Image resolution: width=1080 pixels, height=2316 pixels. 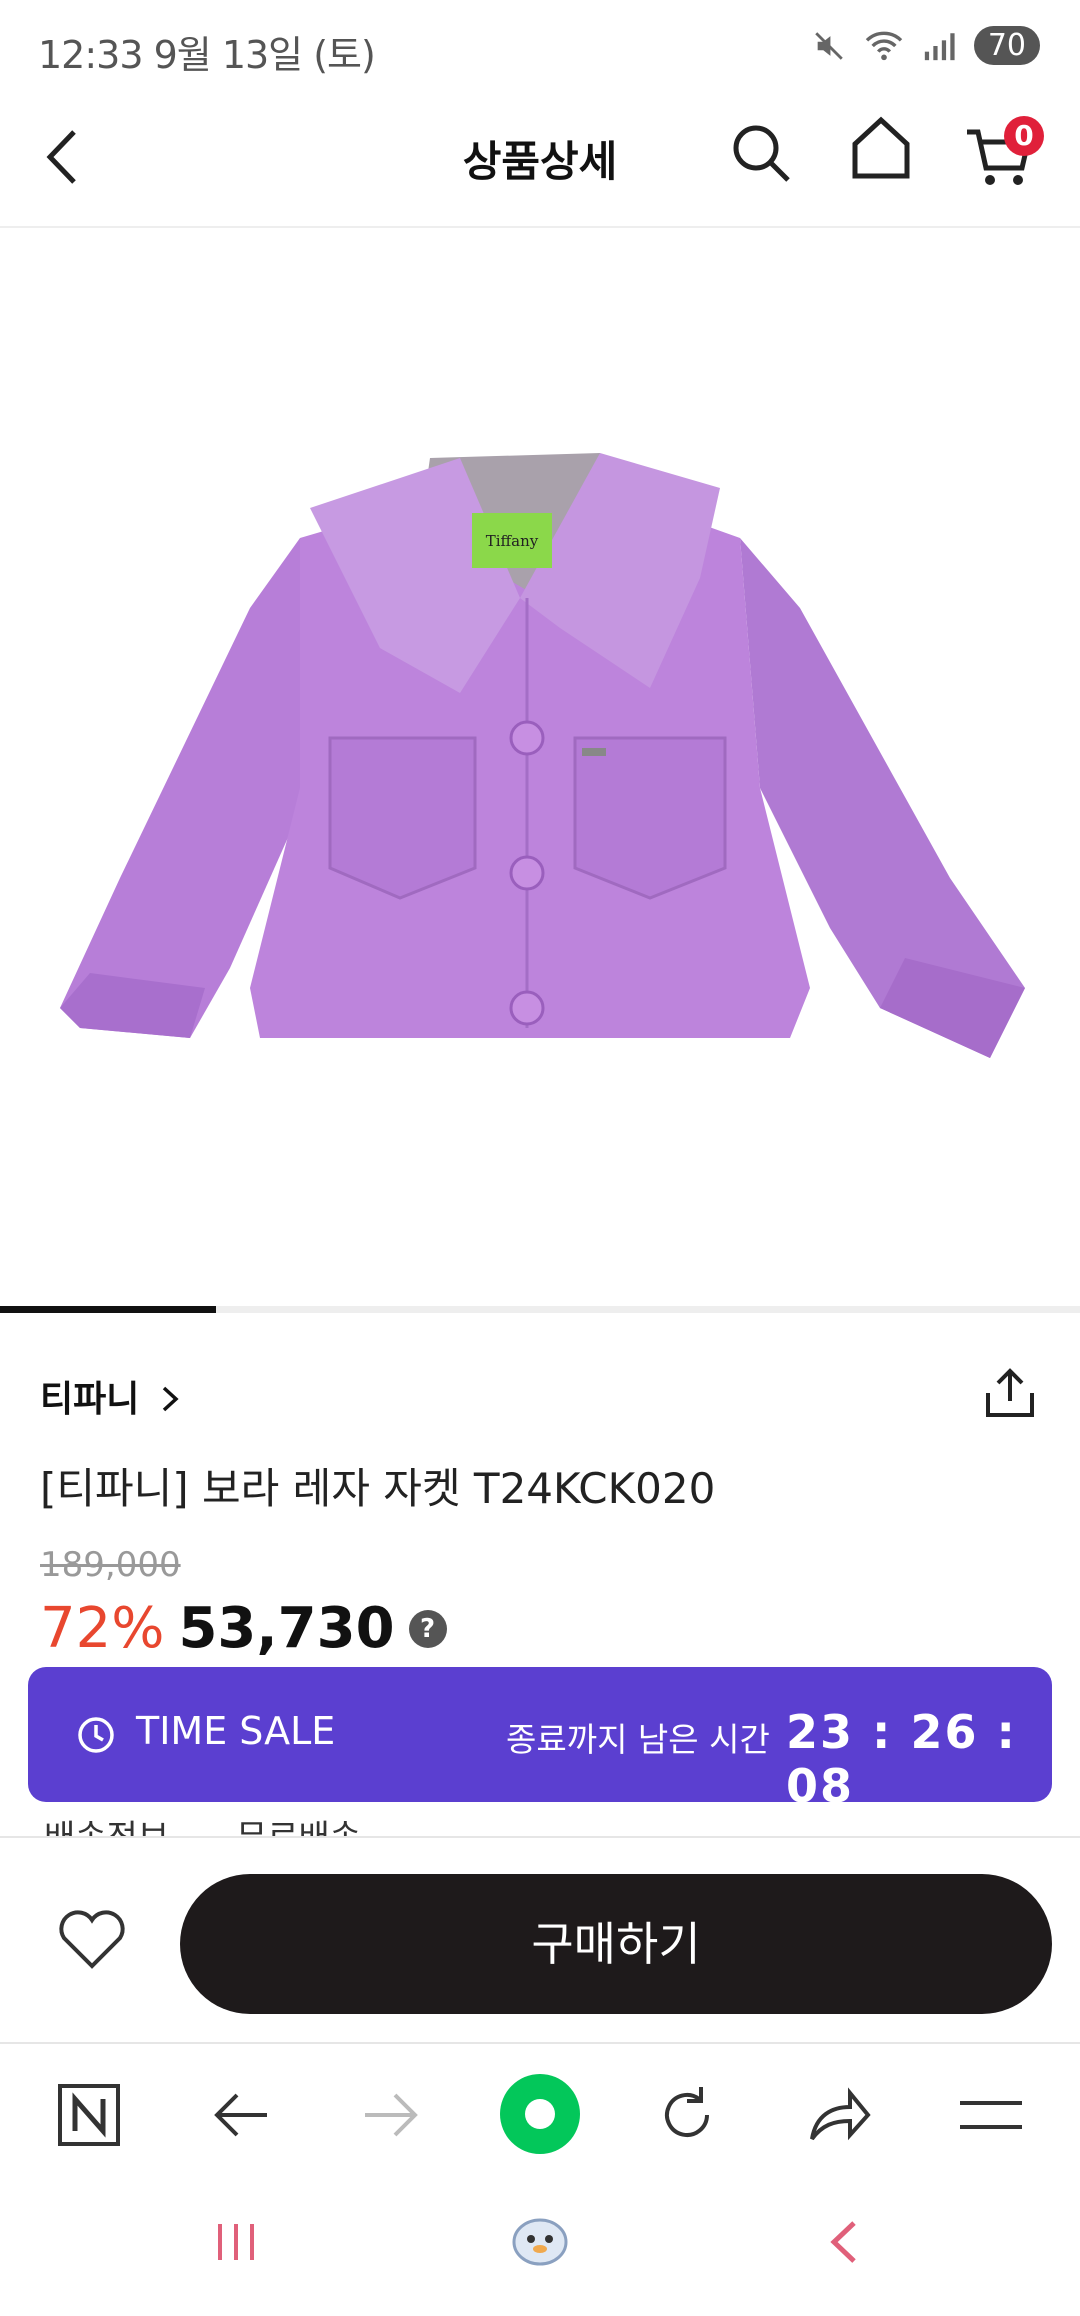 I want to click on sale-price: 53,730, so click(x=286, y=1628).